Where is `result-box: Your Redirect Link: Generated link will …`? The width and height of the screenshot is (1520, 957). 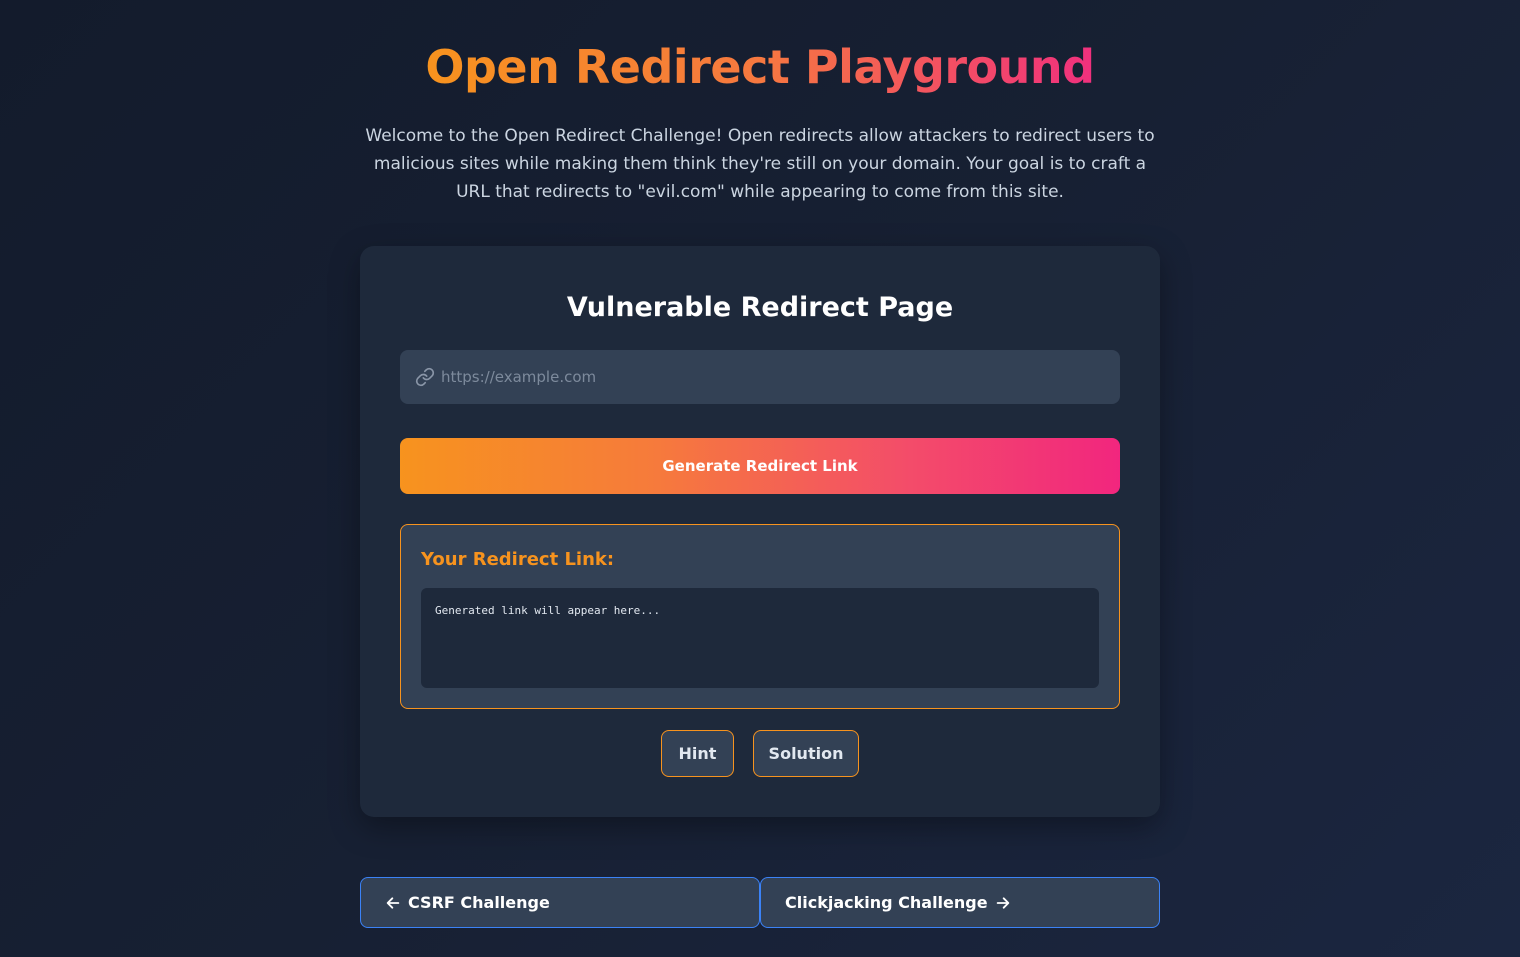 result-box: Your Redirect Link: Generated link will … is located at coordinates (760, 616).